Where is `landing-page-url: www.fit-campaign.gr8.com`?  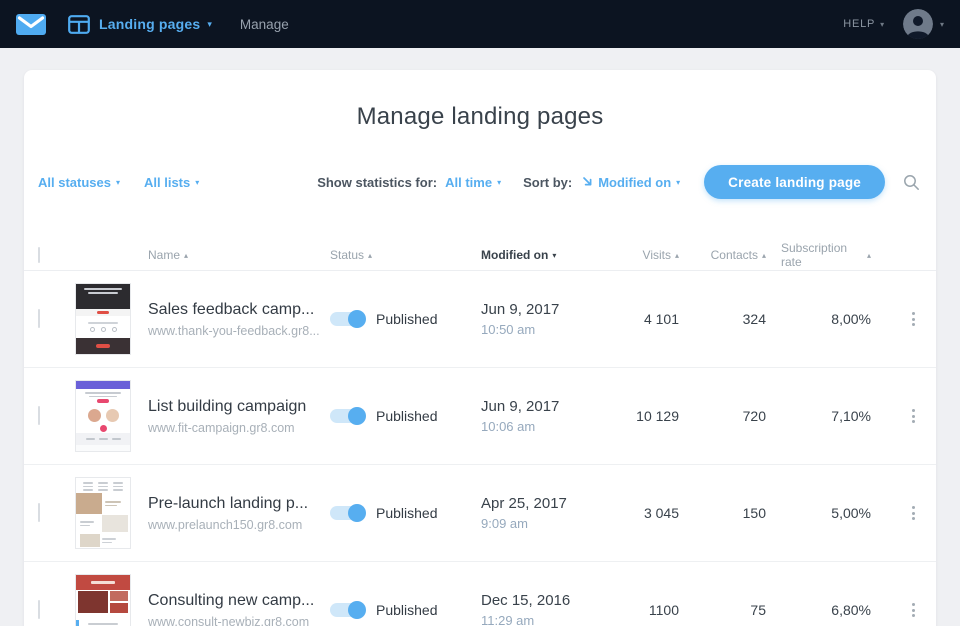
landing-page-url: www.fit-campaign.gr8.com is located at coordinates (221, 427).